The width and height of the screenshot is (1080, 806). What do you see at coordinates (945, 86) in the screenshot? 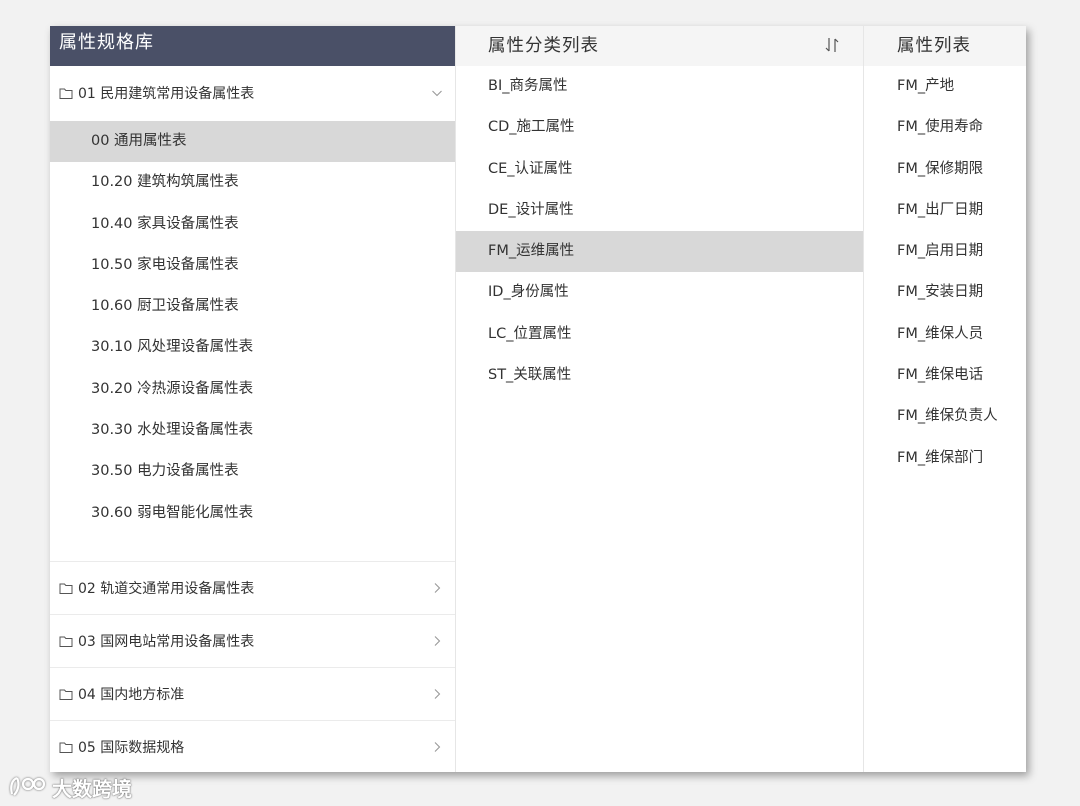
I see `property-item-origin: FM_产地` at bounding box center [945, 86].